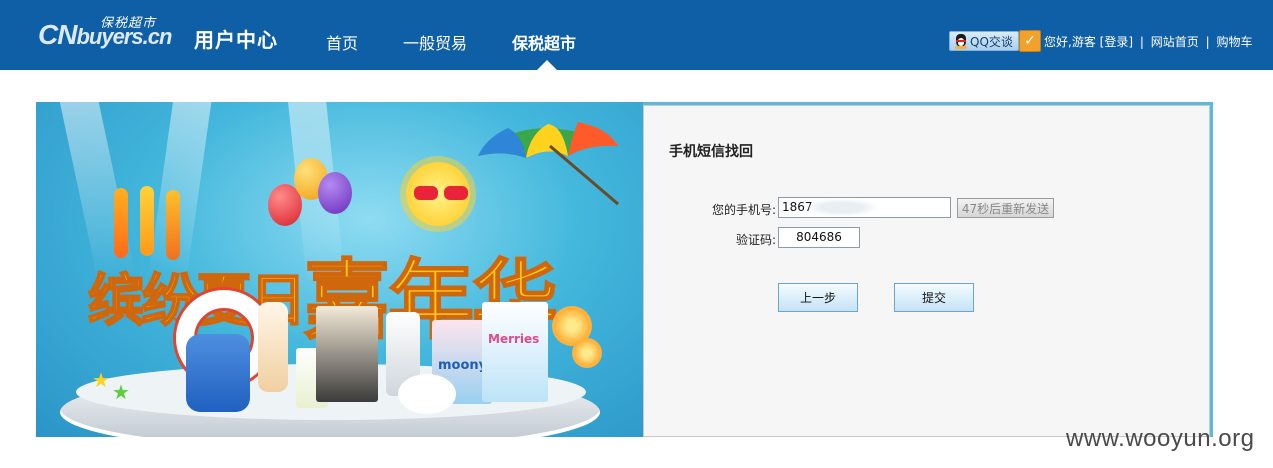  Describe the element at coordinates (991, 41) in the screenshot. I see `qq-chat-label: QQ交谈` at that location.